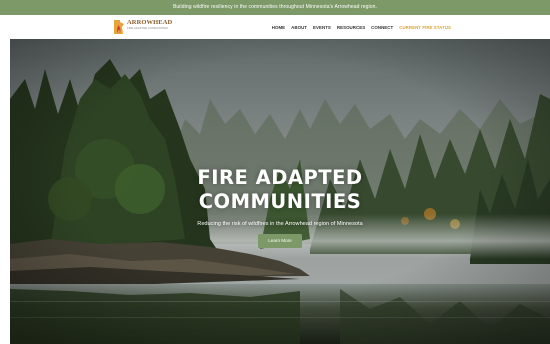 Image resolution: width=550 pixels, height=344 pixels. What do you see at coordinates (280, 201) in the screenshot?
I see `hero-title-line-2: COMMUNITIES` at bounding box center [280, 201].